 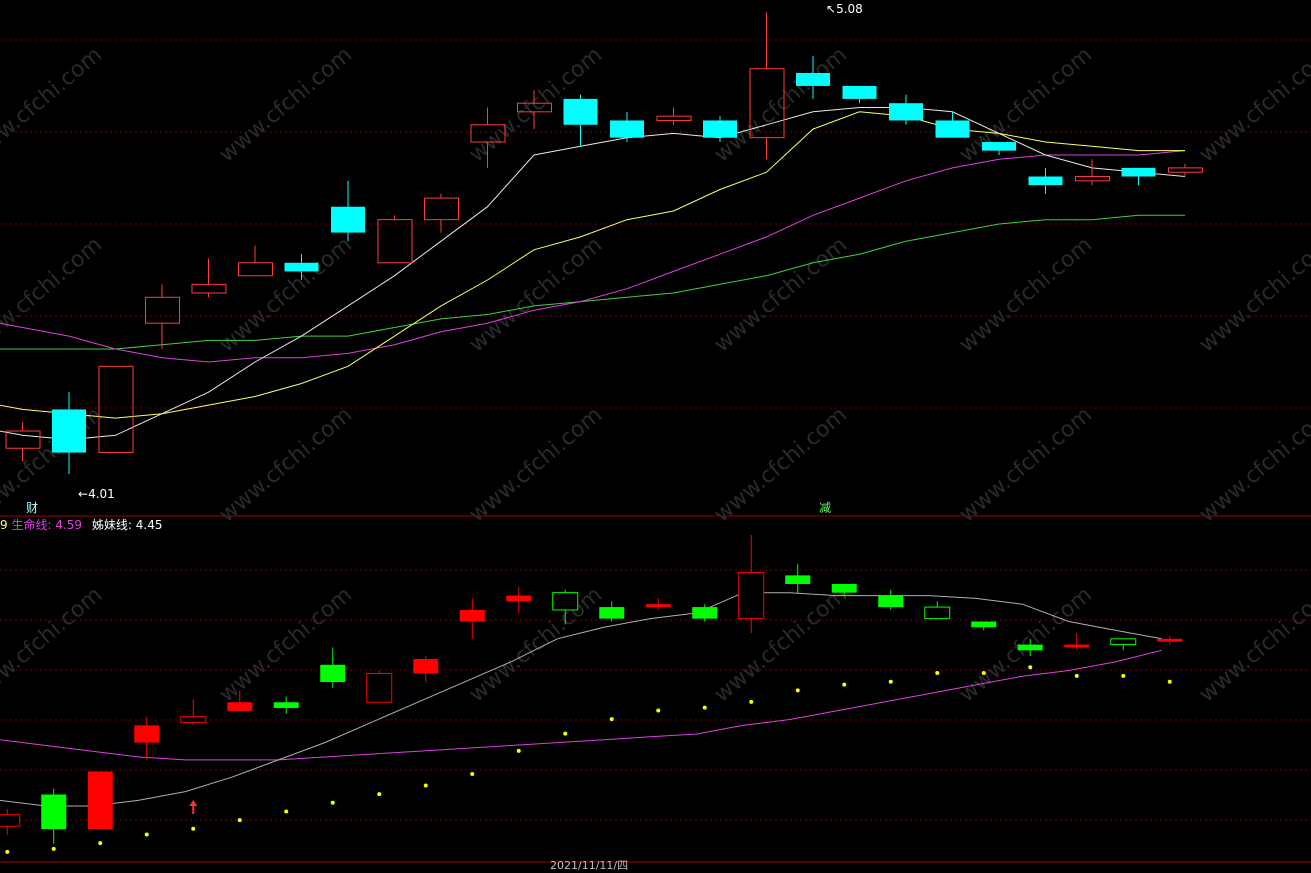 I want to click on high-arrow: ↖, so click(x=831, y=9).